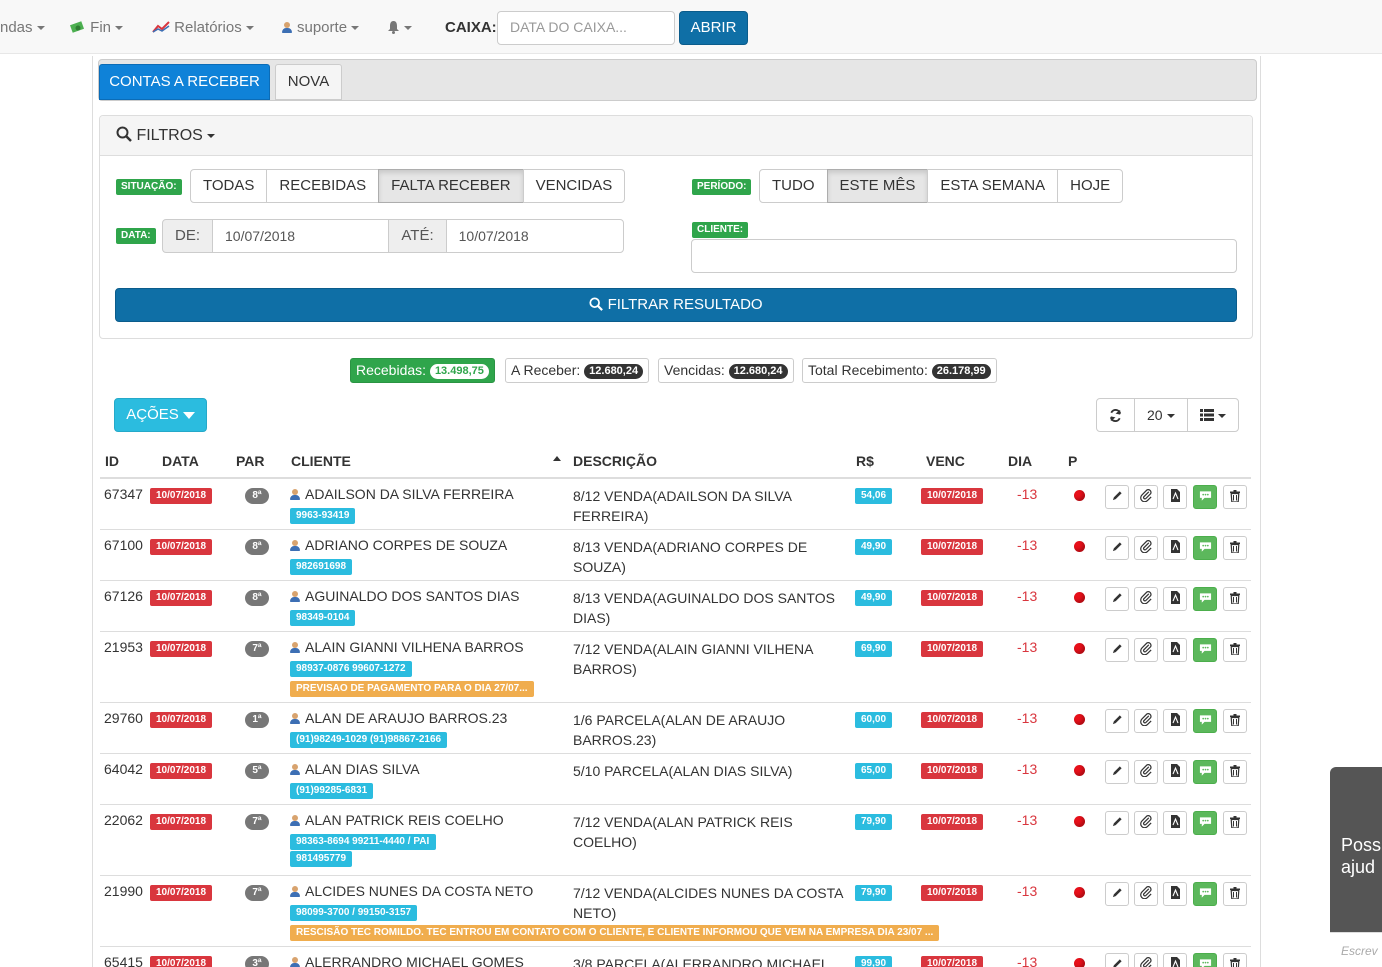 This screenshot has width=1382, height=967. I want to click on sort-asc-icon, so click(557, 458).